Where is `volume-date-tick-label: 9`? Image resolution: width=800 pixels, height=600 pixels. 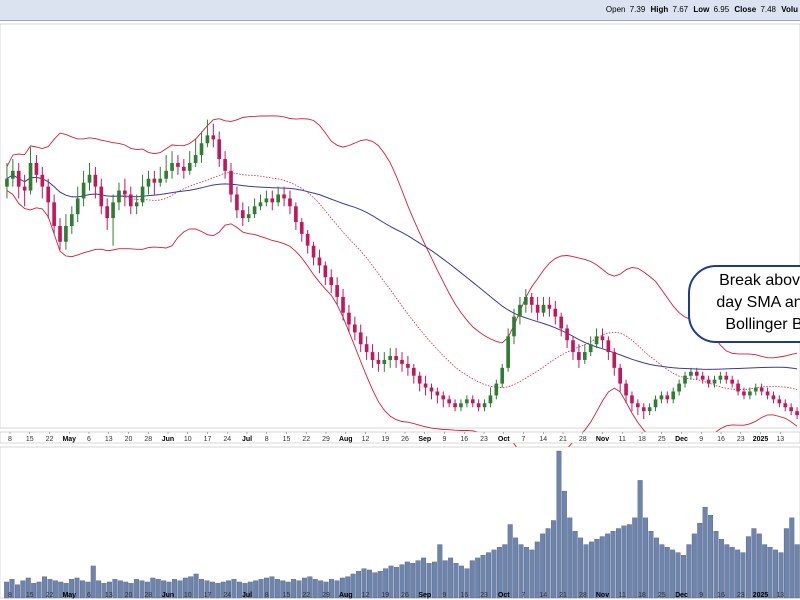 volume-date-tick-label: 9 is located at coordinates (445, 595).